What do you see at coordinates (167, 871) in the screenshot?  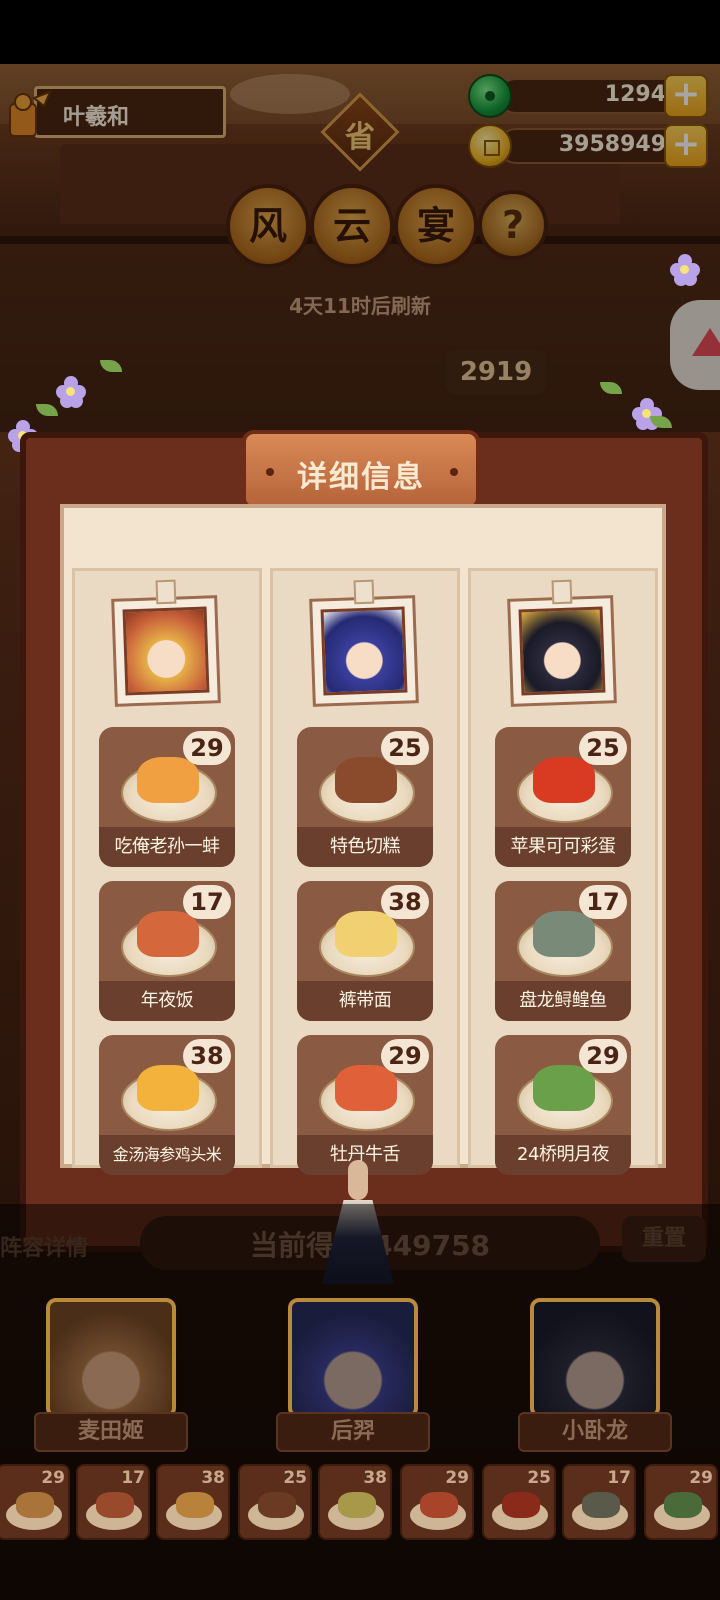 I see `hero-column: 29 吃俺老孙一蚌 17 年夜饭 38 金汤海参鸡头米` at bounding box center [167, 871].